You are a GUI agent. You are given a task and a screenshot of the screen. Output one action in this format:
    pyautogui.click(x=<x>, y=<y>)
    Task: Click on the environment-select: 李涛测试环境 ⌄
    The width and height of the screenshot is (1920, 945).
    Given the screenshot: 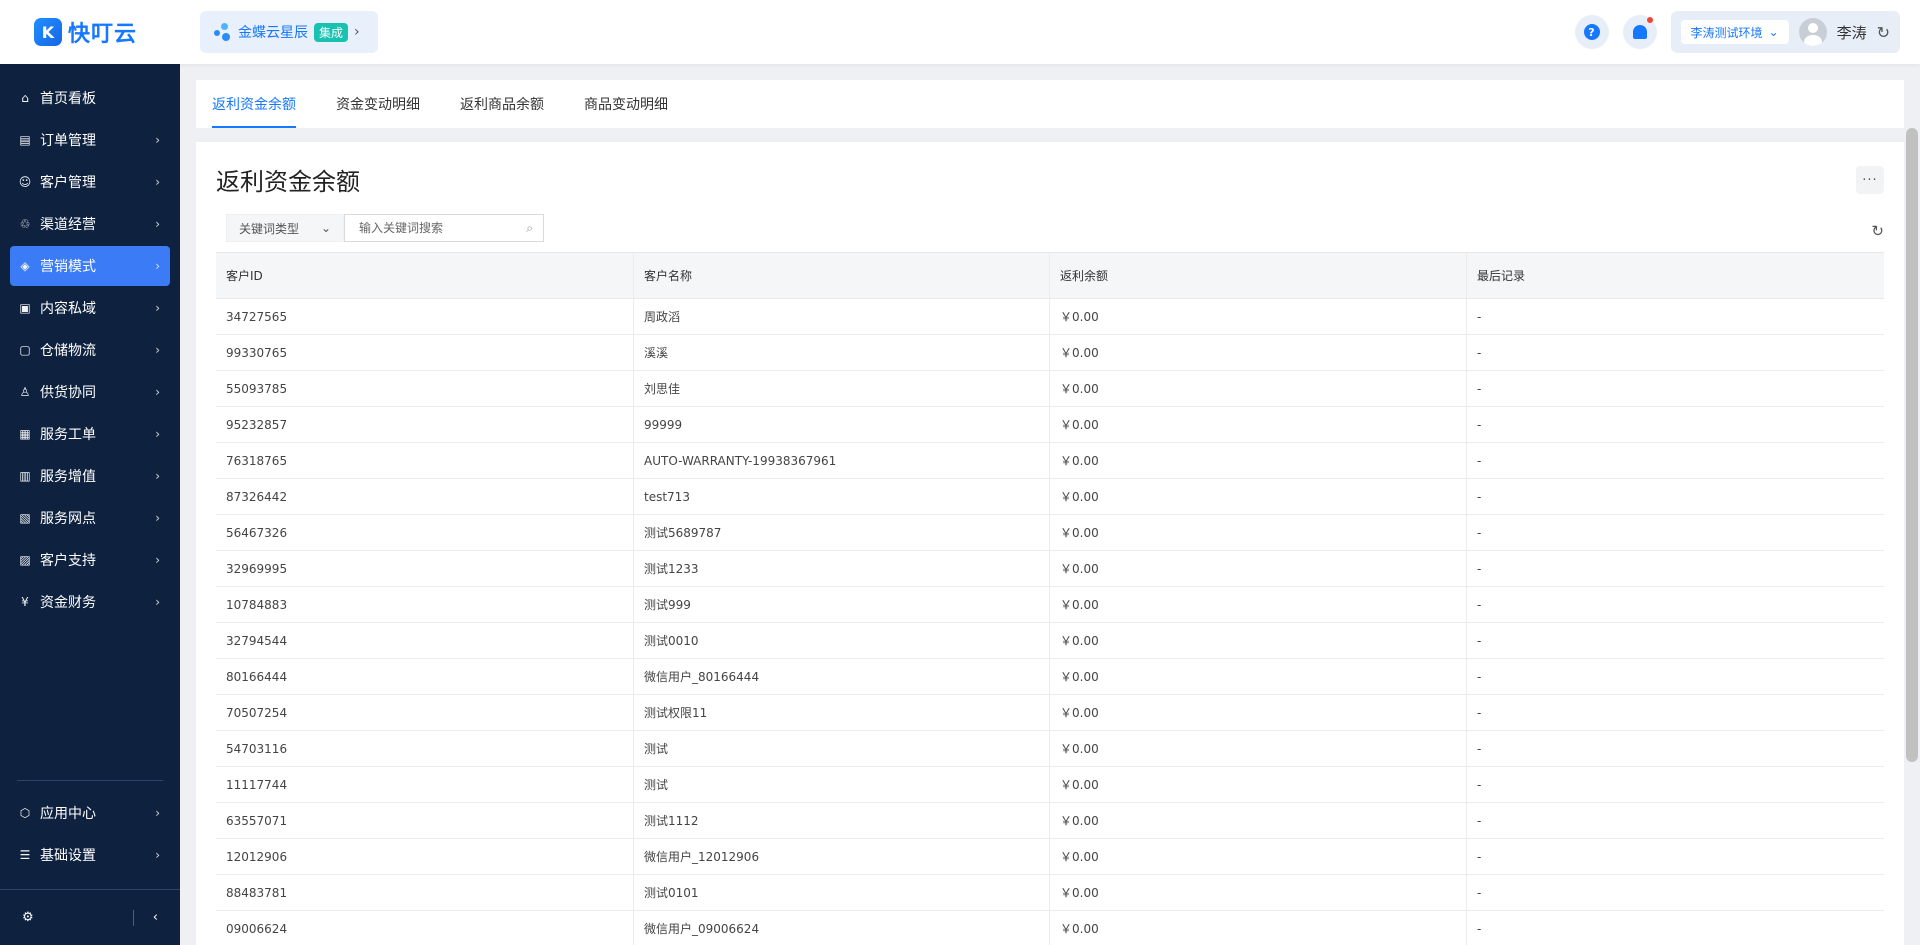 What is the action you would take?
    pyautogui.click(x=1734, y=32)
    